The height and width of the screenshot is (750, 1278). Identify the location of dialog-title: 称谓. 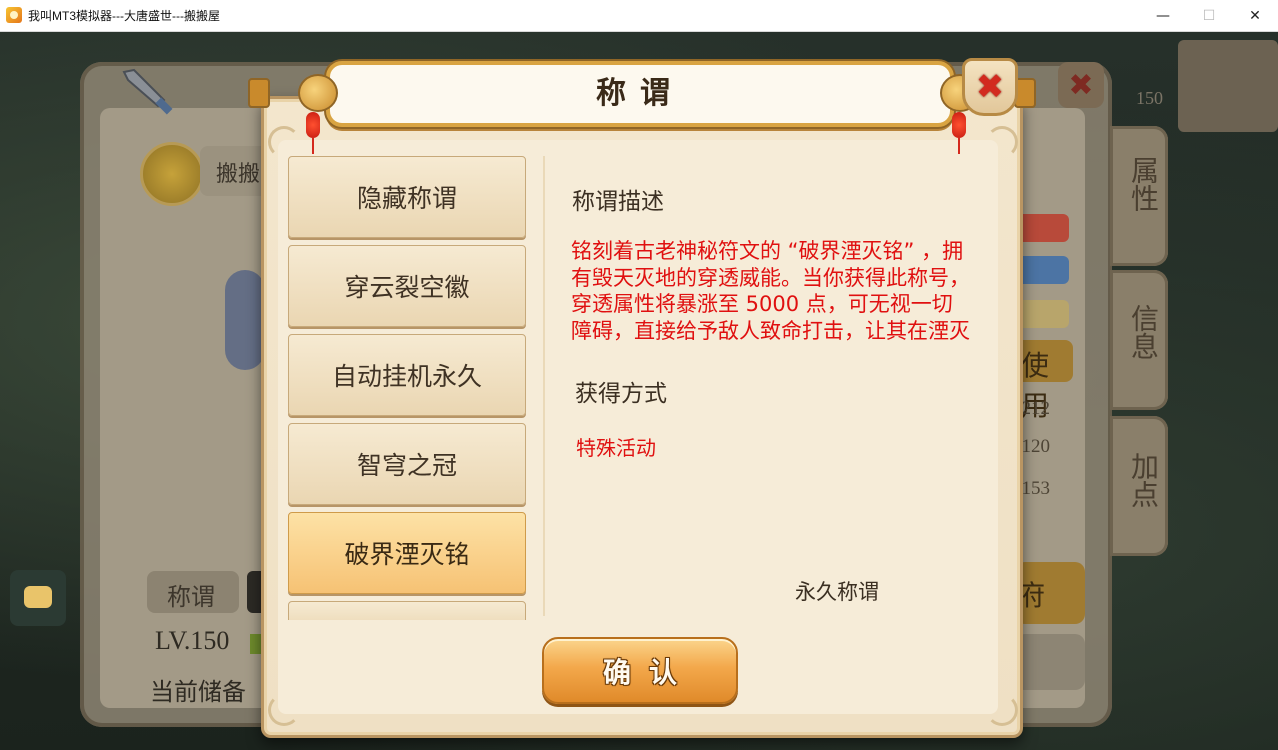
(640, 93).